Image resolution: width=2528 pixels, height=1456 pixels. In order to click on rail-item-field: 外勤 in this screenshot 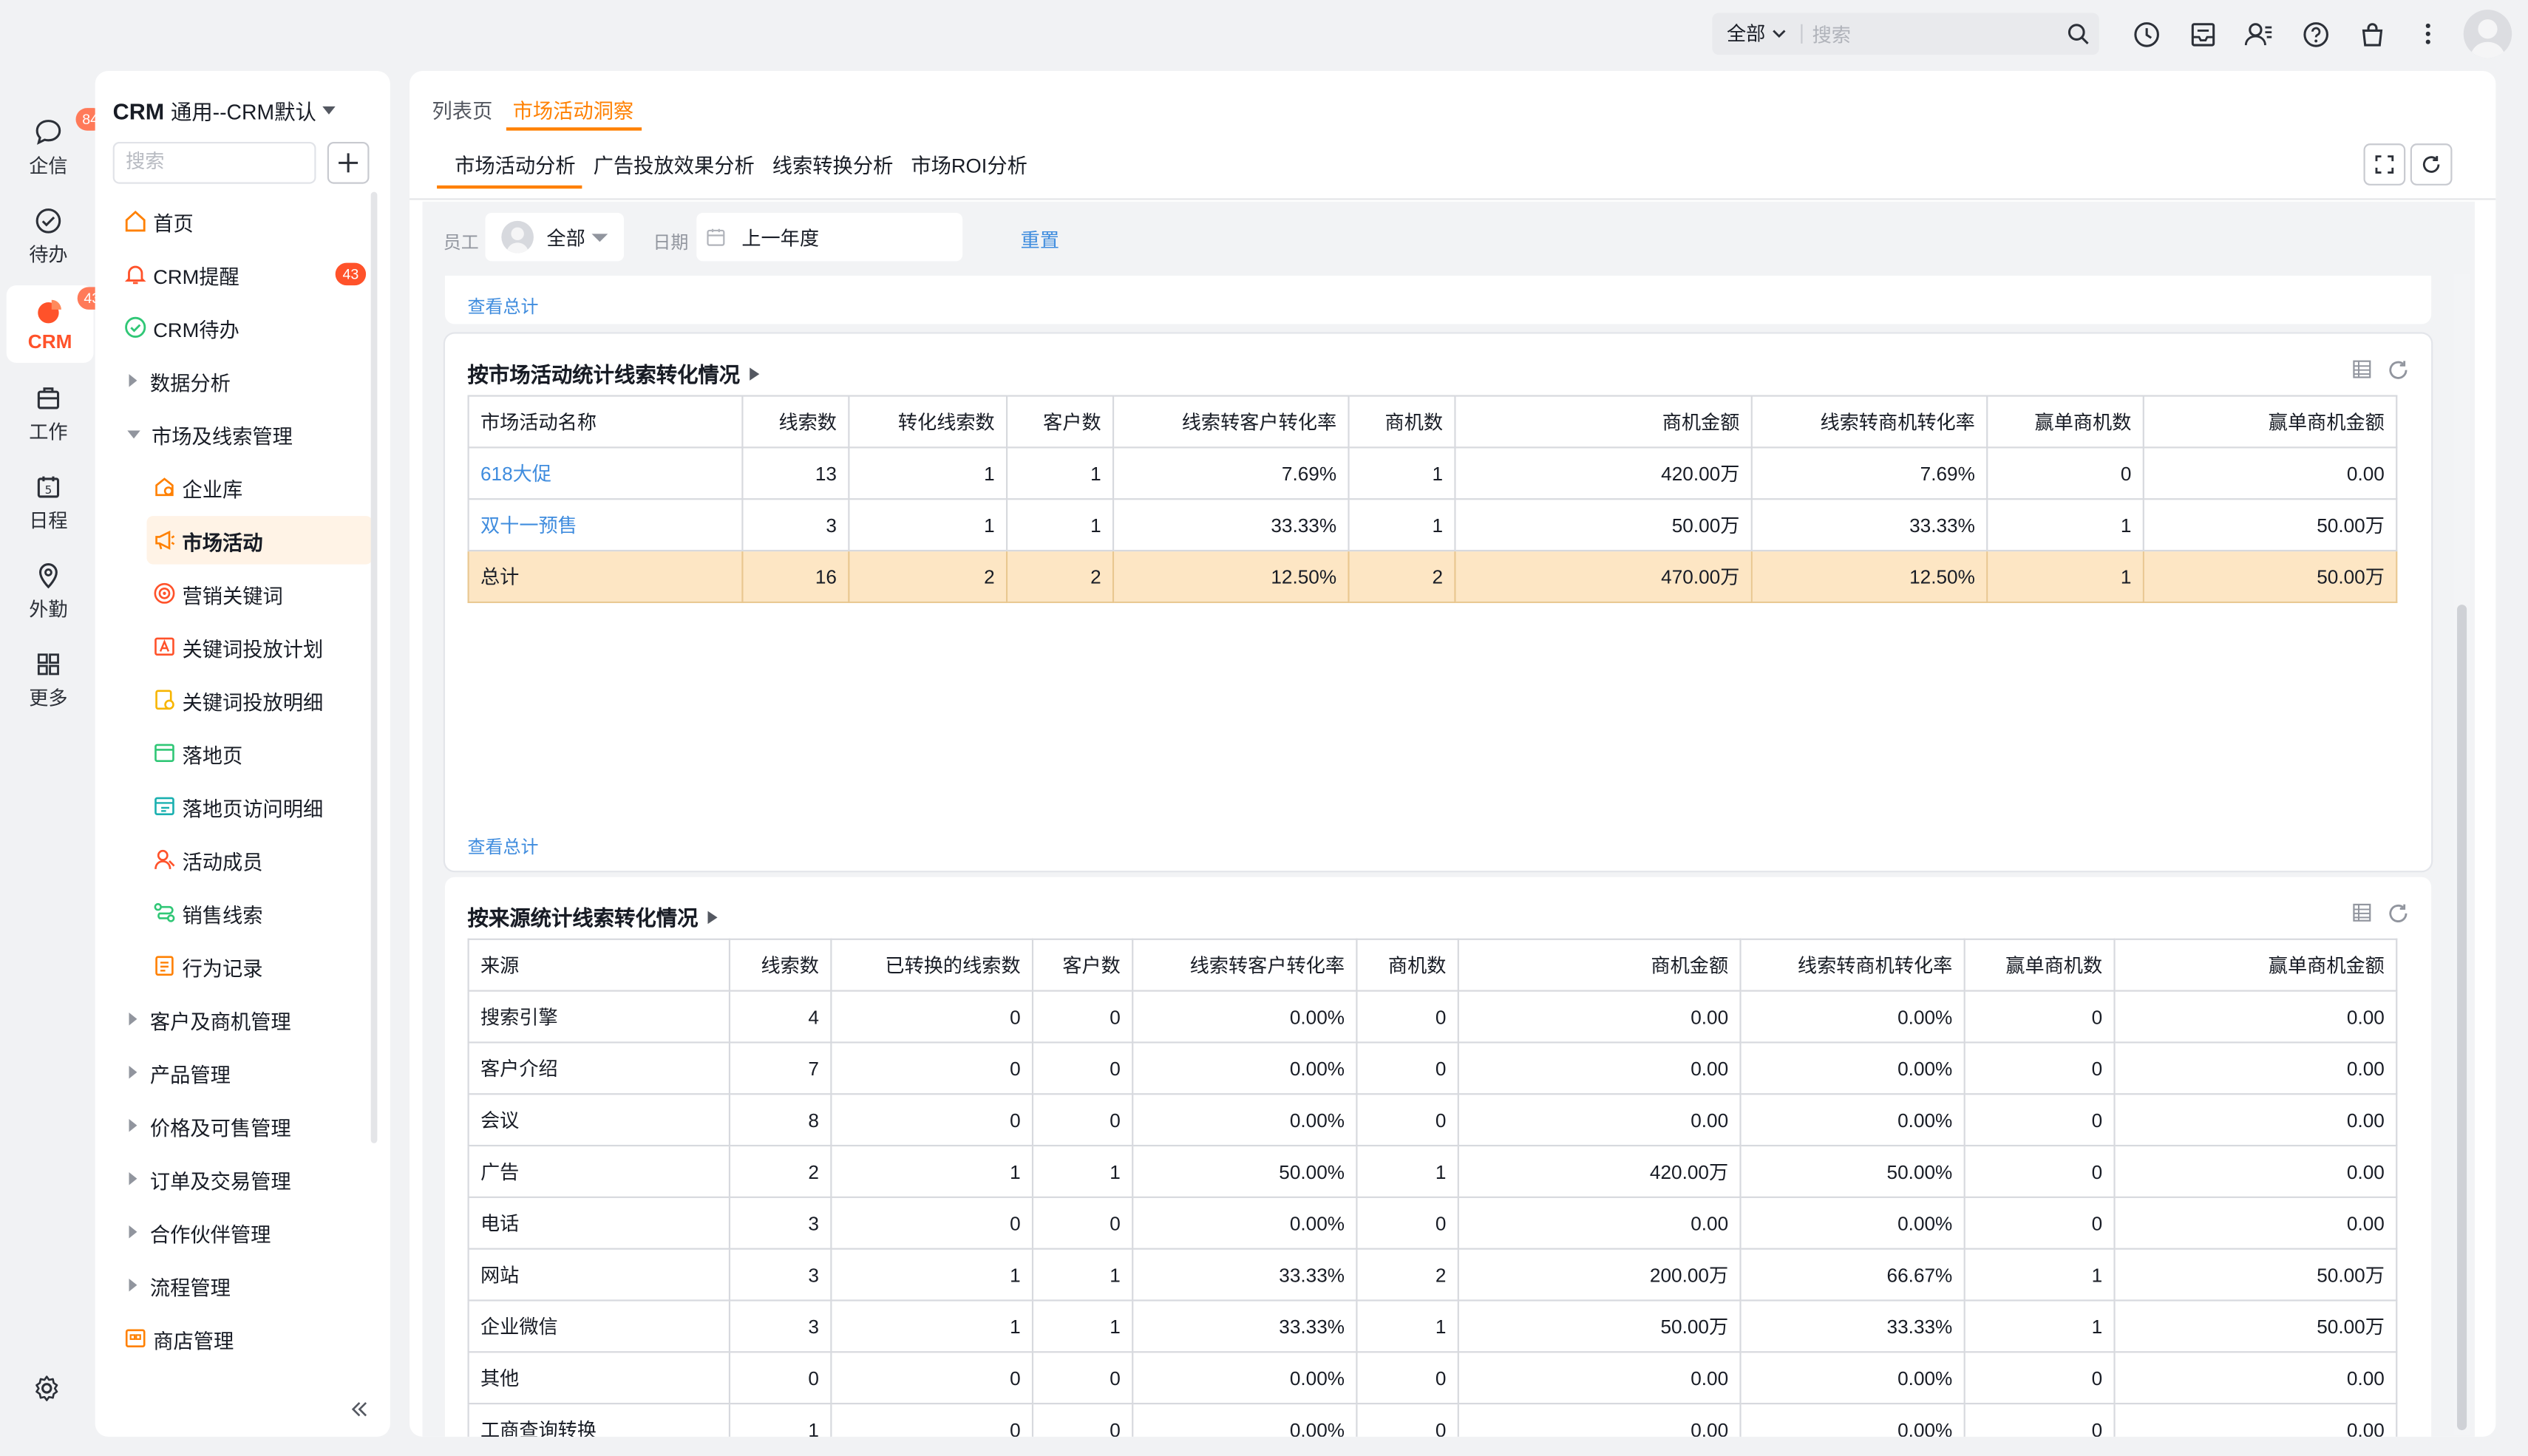, I will do `click(49, 591)`.